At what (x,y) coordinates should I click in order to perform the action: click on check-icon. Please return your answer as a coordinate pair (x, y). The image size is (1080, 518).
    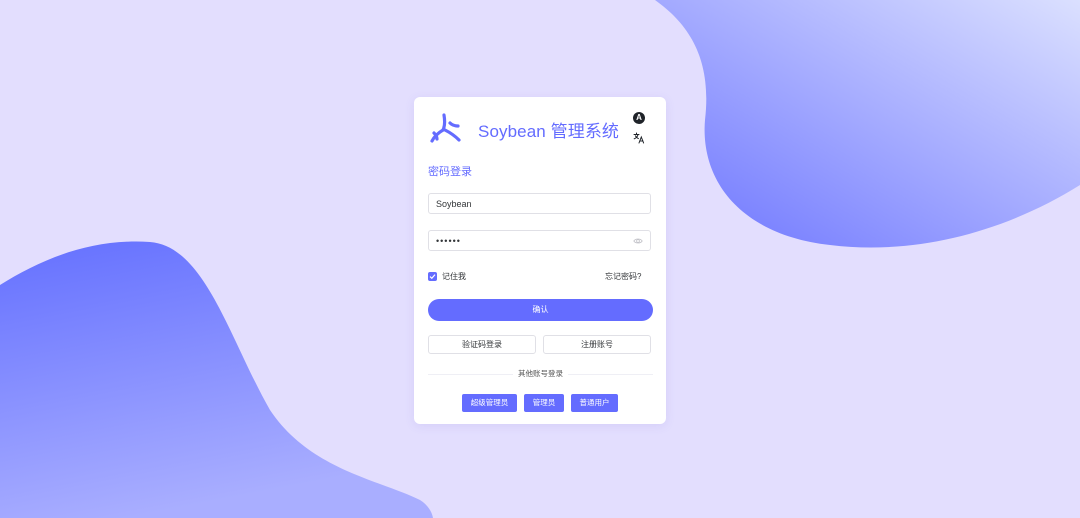
    Looking at the image, I should click on (432, 277).